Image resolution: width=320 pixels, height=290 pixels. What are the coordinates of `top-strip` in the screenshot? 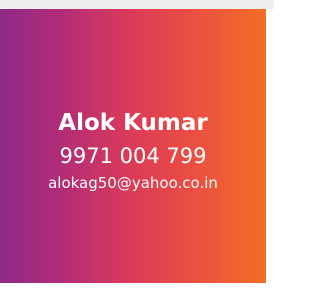 It's located at (137, 4).